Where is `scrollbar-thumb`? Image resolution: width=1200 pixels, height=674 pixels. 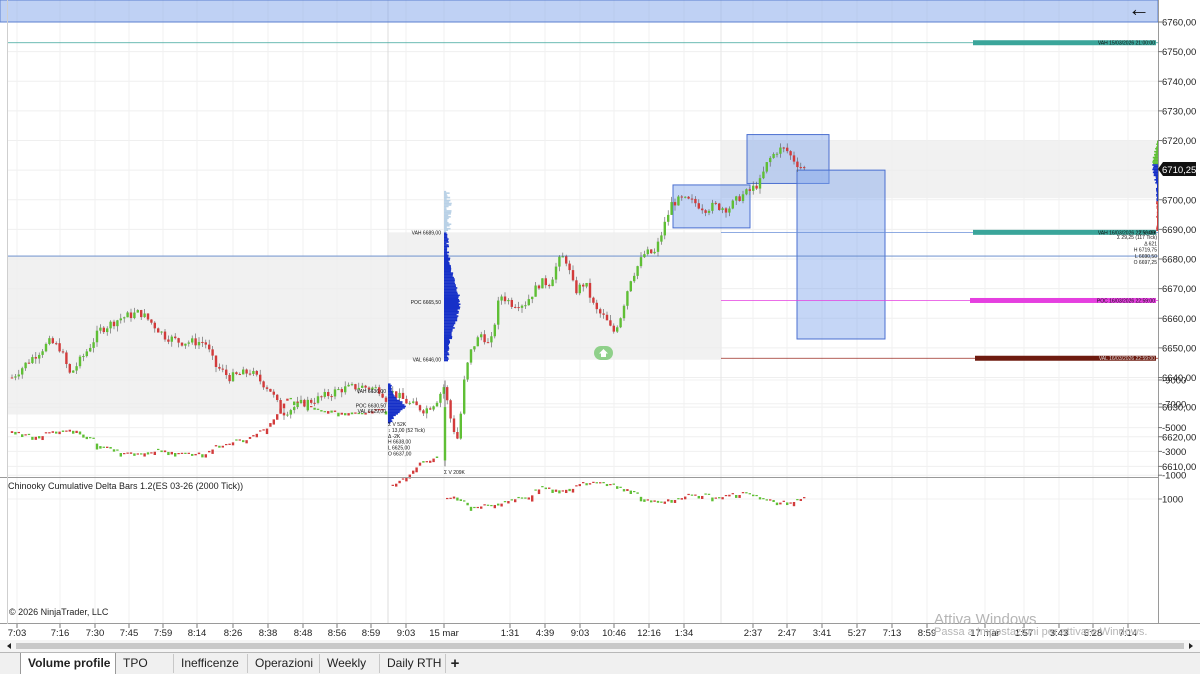 scrollbar-thumb is located at coordinates (600, 646).